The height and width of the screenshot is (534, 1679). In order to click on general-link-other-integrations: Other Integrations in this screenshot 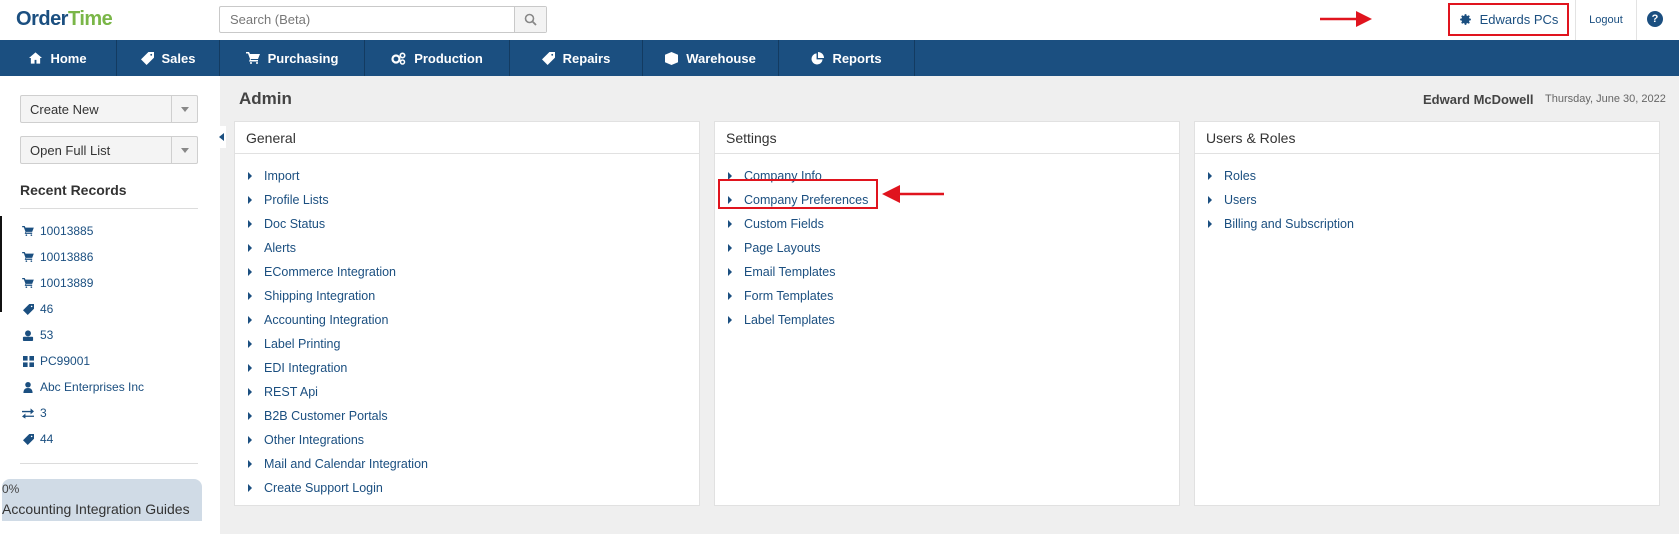, I will do `click(473, 440)`.